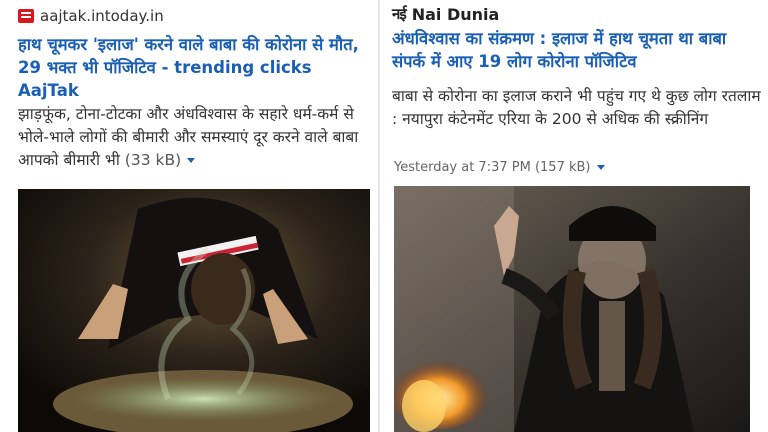  I want to click on attachment-size: (33 kB), so click(153, 160).